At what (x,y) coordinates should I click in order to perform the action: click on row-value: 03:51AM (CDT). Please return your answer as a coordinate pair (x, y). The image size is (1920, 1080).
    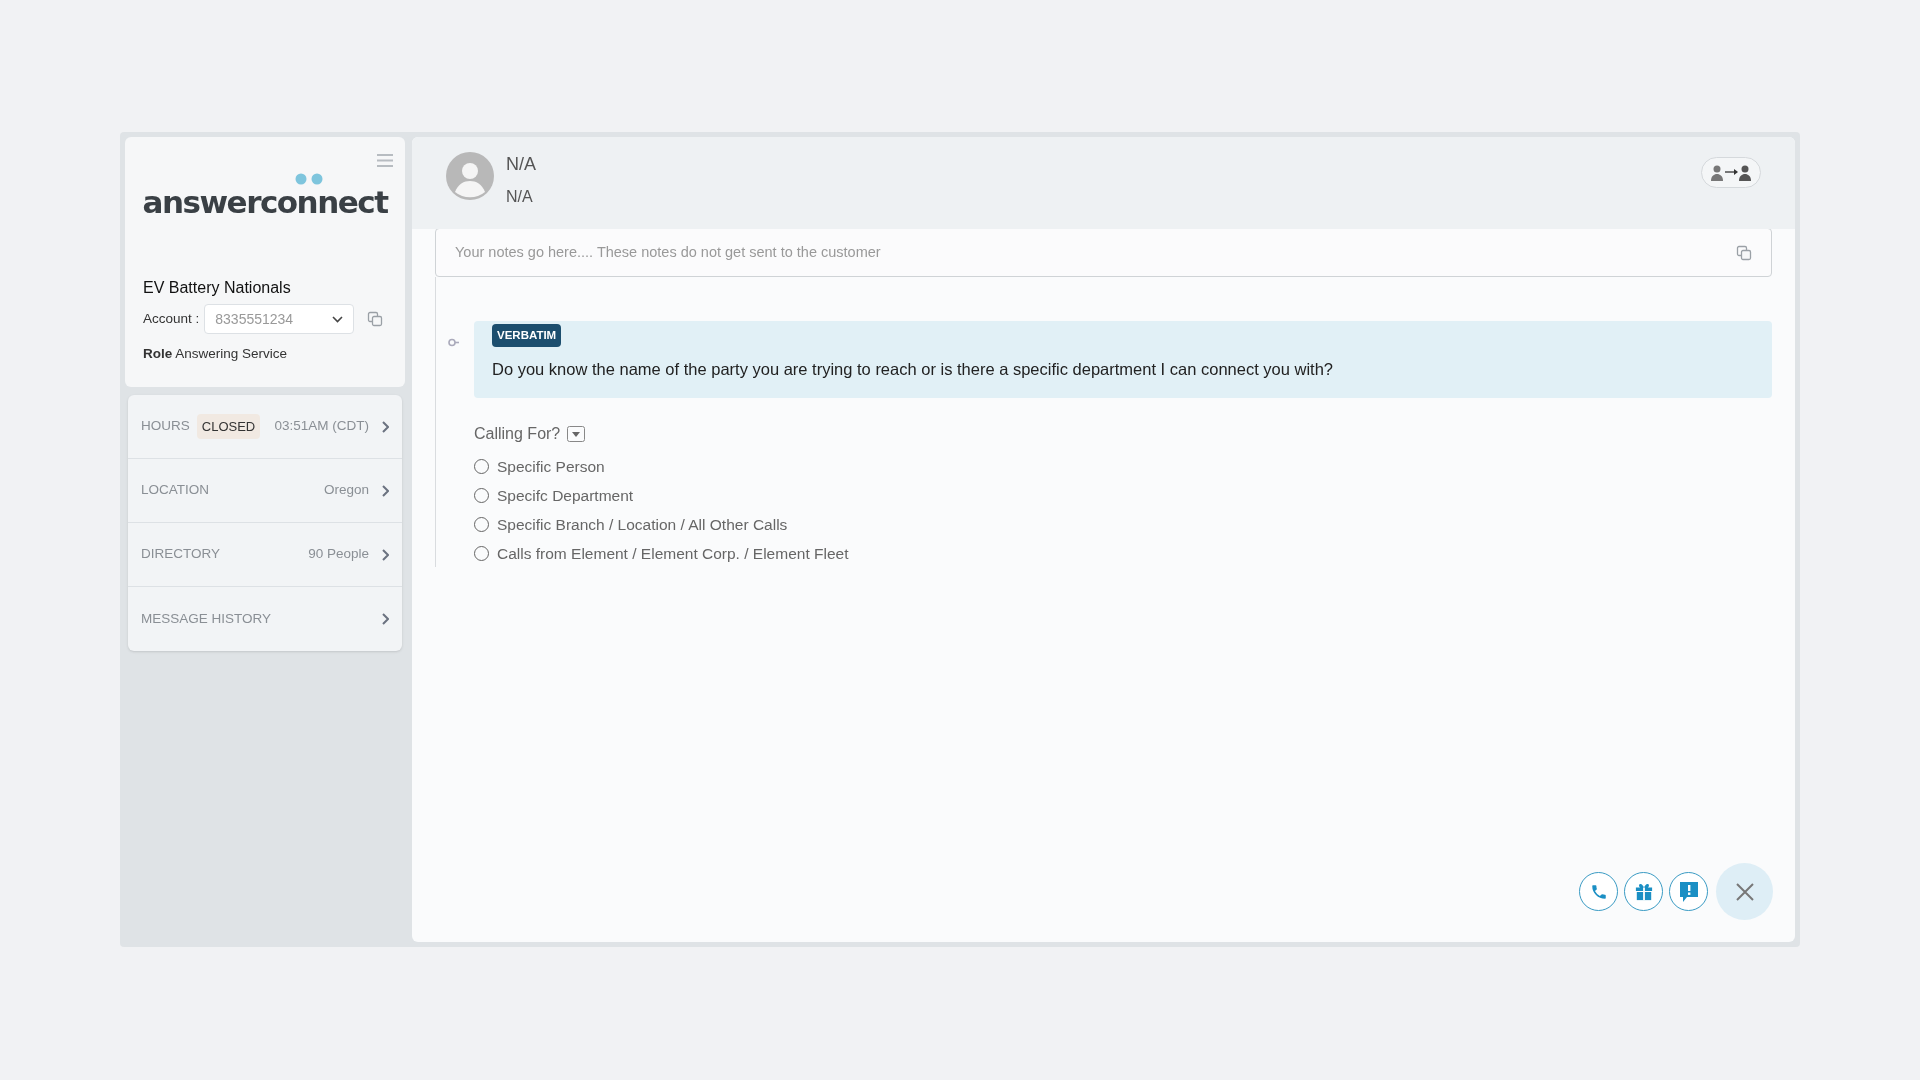
    Looking at the image, I should click on (321, 426).